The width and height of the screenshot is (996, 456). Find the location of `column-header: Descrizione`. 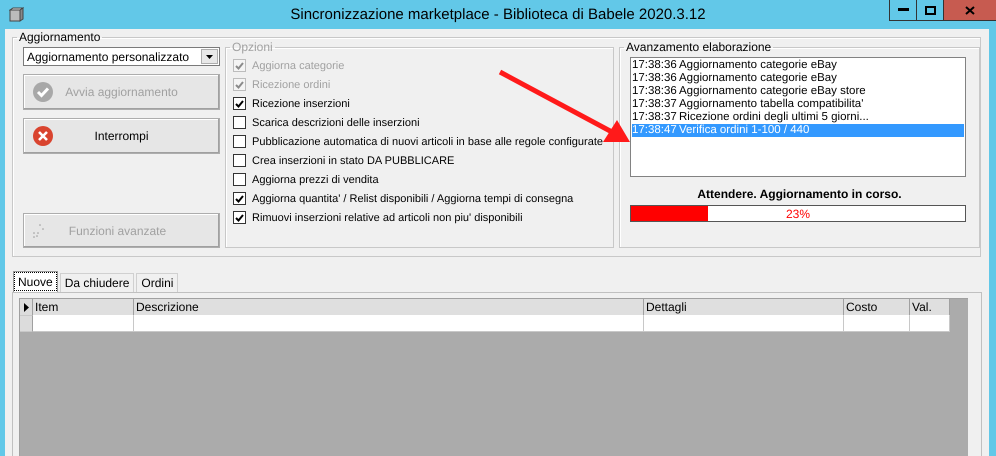

column-header: Descrizione is located at coordinates (389, 307).